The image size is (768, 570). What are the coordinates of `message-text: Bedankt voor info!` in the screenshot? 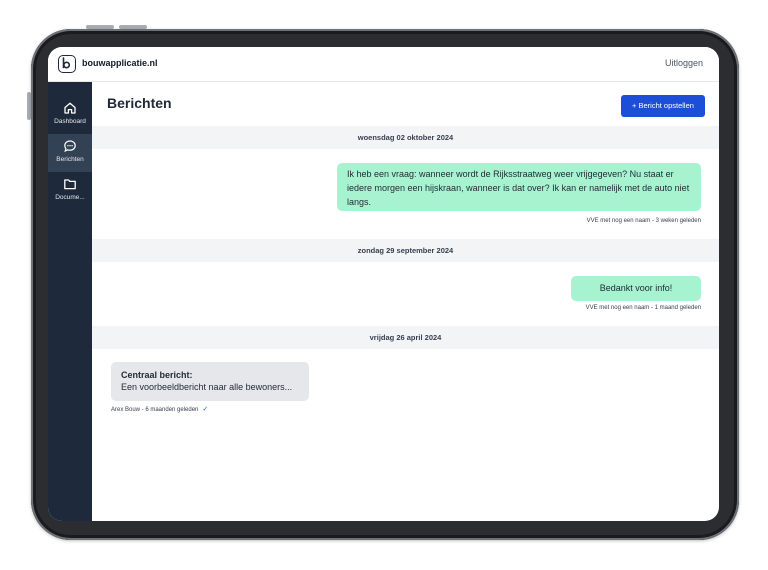 It's located at (636, 288).